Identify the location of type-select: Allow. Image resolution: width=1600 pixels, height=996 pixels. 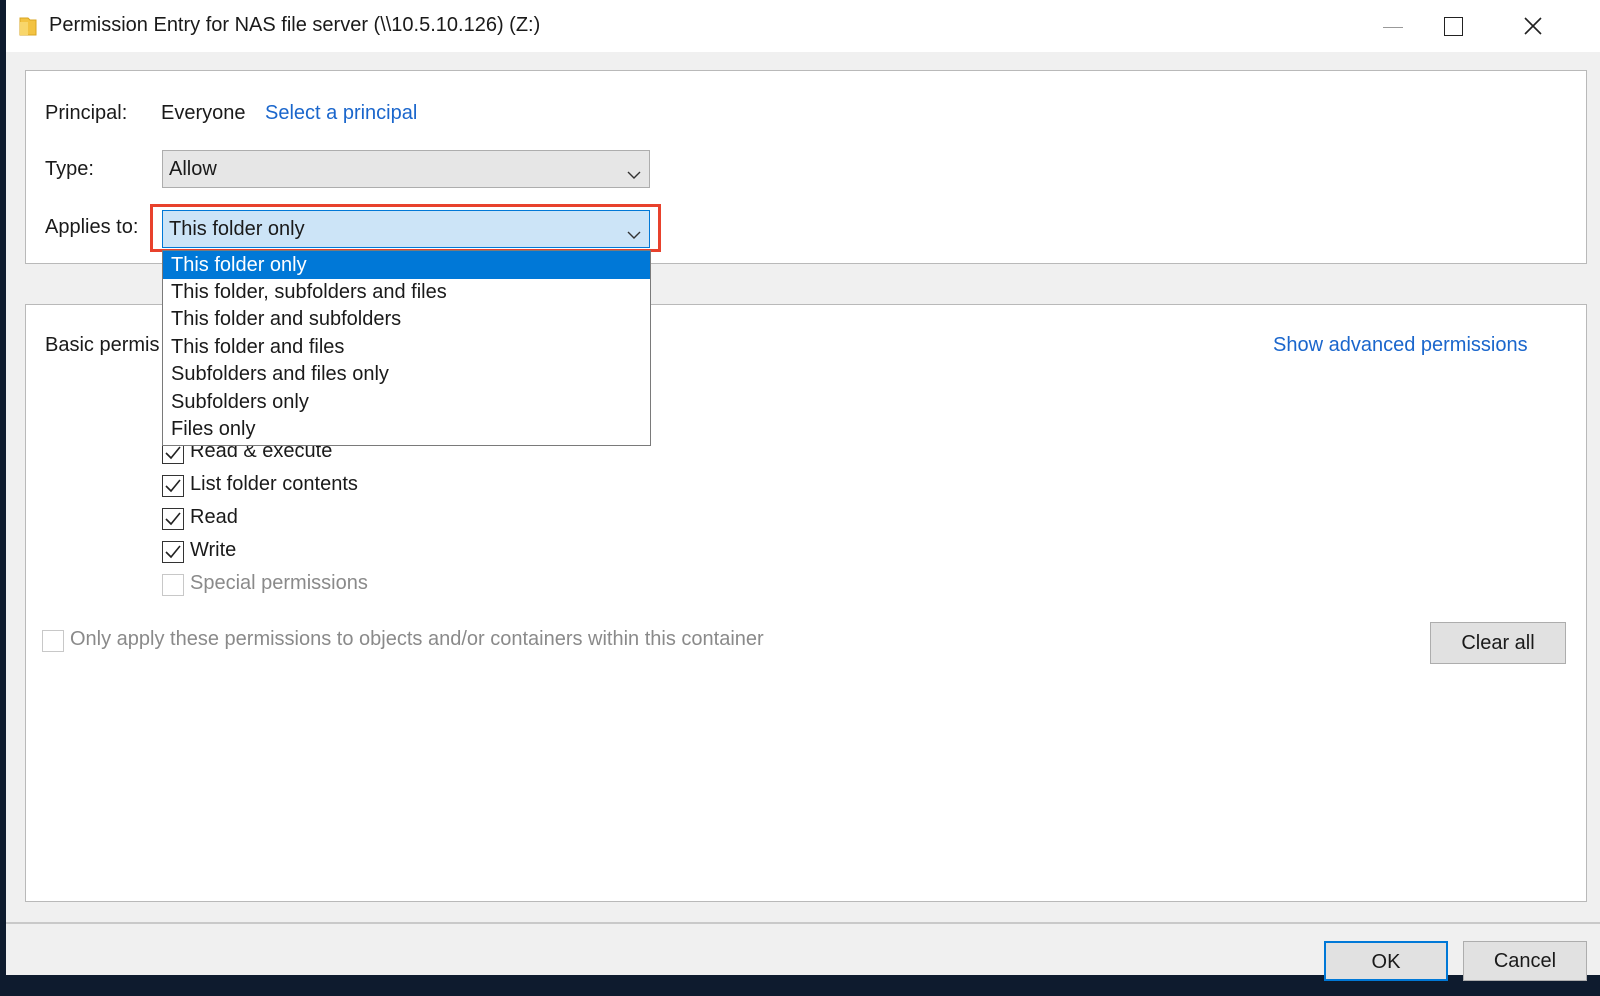
(406, 169).